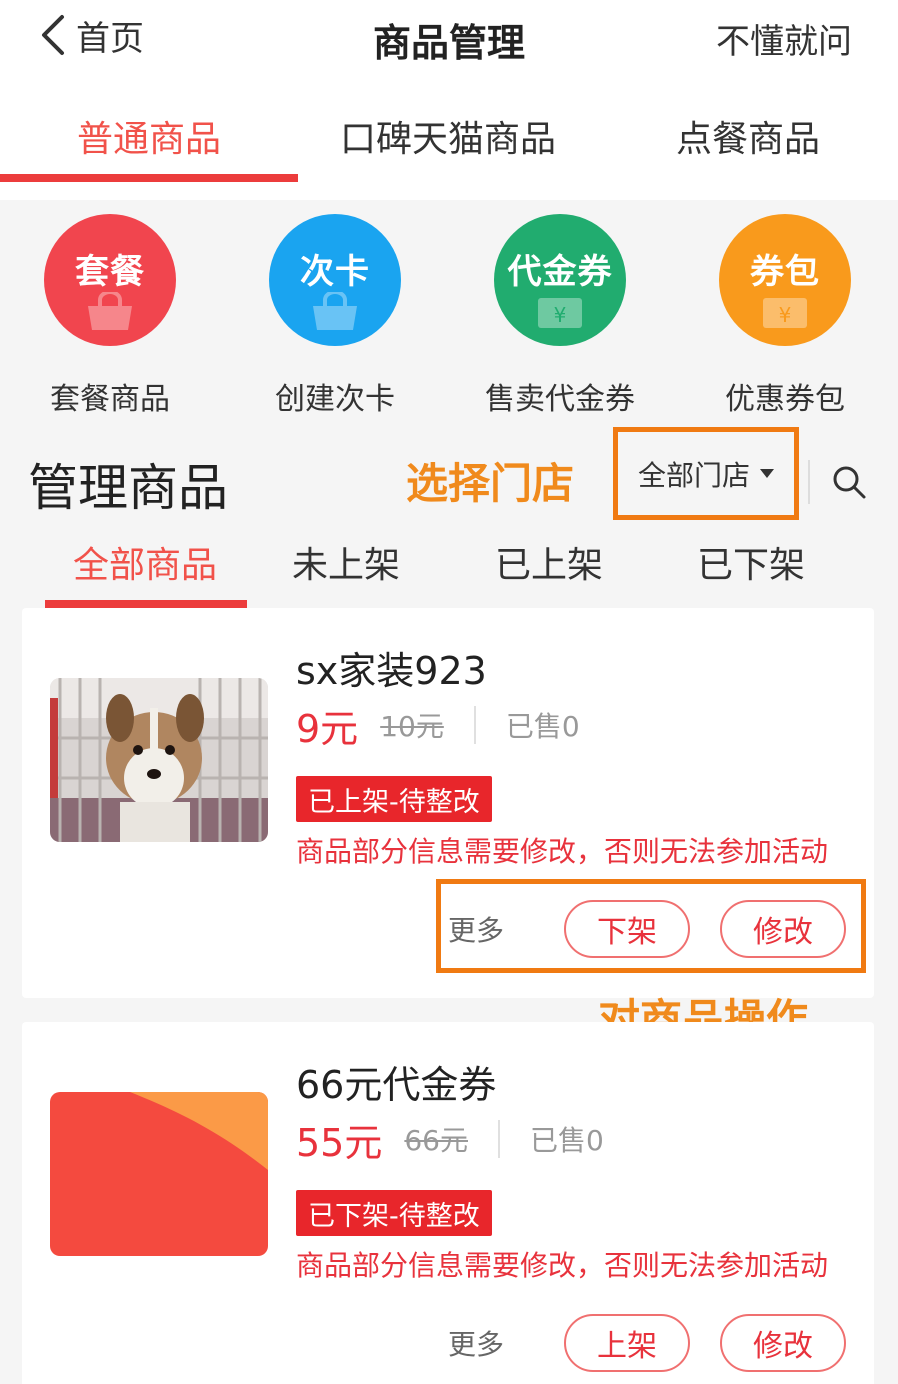 Image resolution: width=898 pixels, height=1384 pixels. I want to click on voucher-image, so click(159, 1174).